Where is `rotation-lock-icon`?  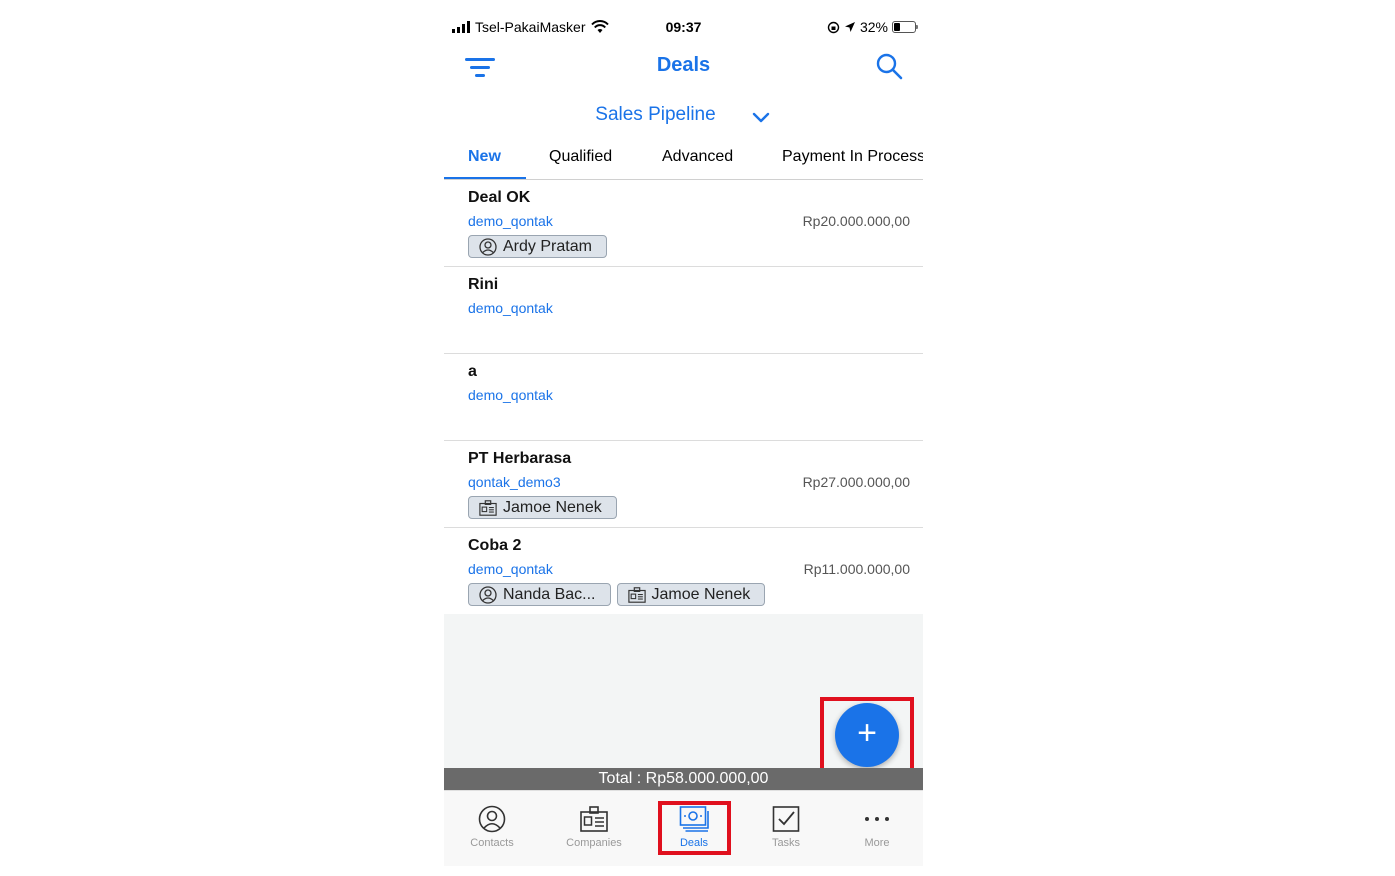
rotation-lock-icon is located at coordinates (833, 27).